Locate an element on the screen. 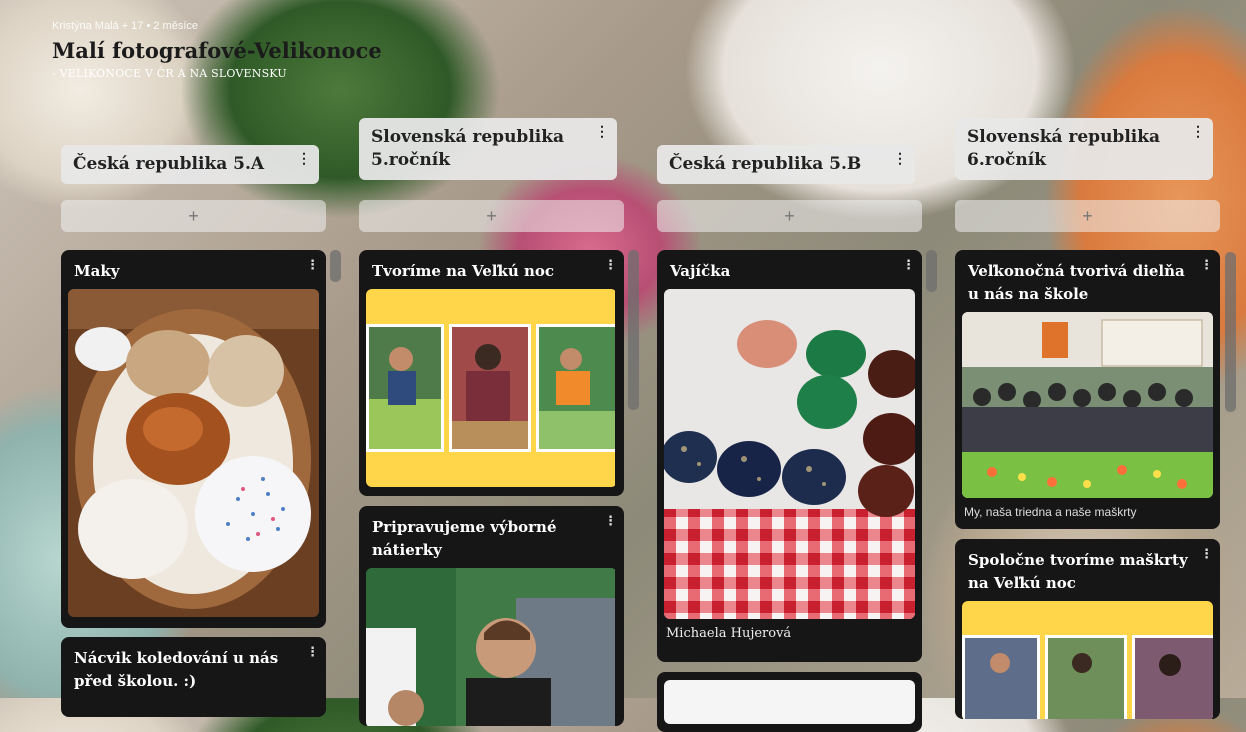 This screenshot has height=732, width=1246. section-title: Česká republika 5.B is located at coordinates (765, 164).